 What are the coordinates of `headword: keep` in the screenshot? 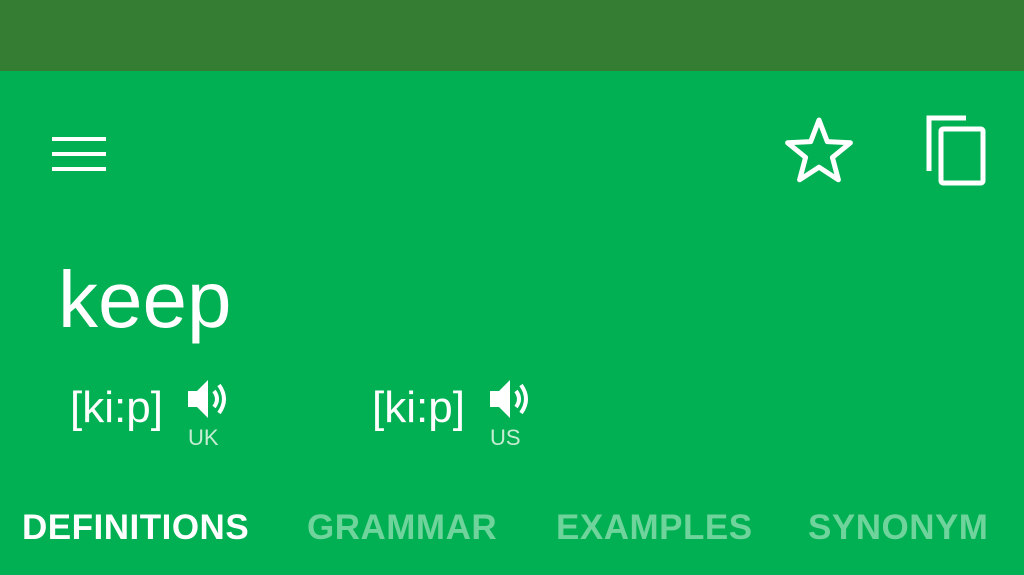 It's located at (145, 299).